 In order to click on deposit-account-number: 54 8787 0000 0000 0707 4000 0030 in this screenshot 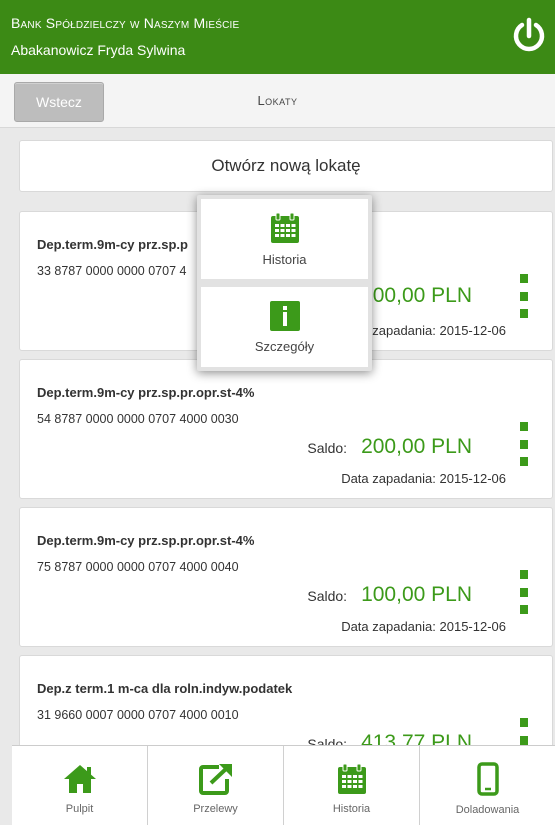, I will do `click(138, 419)`.